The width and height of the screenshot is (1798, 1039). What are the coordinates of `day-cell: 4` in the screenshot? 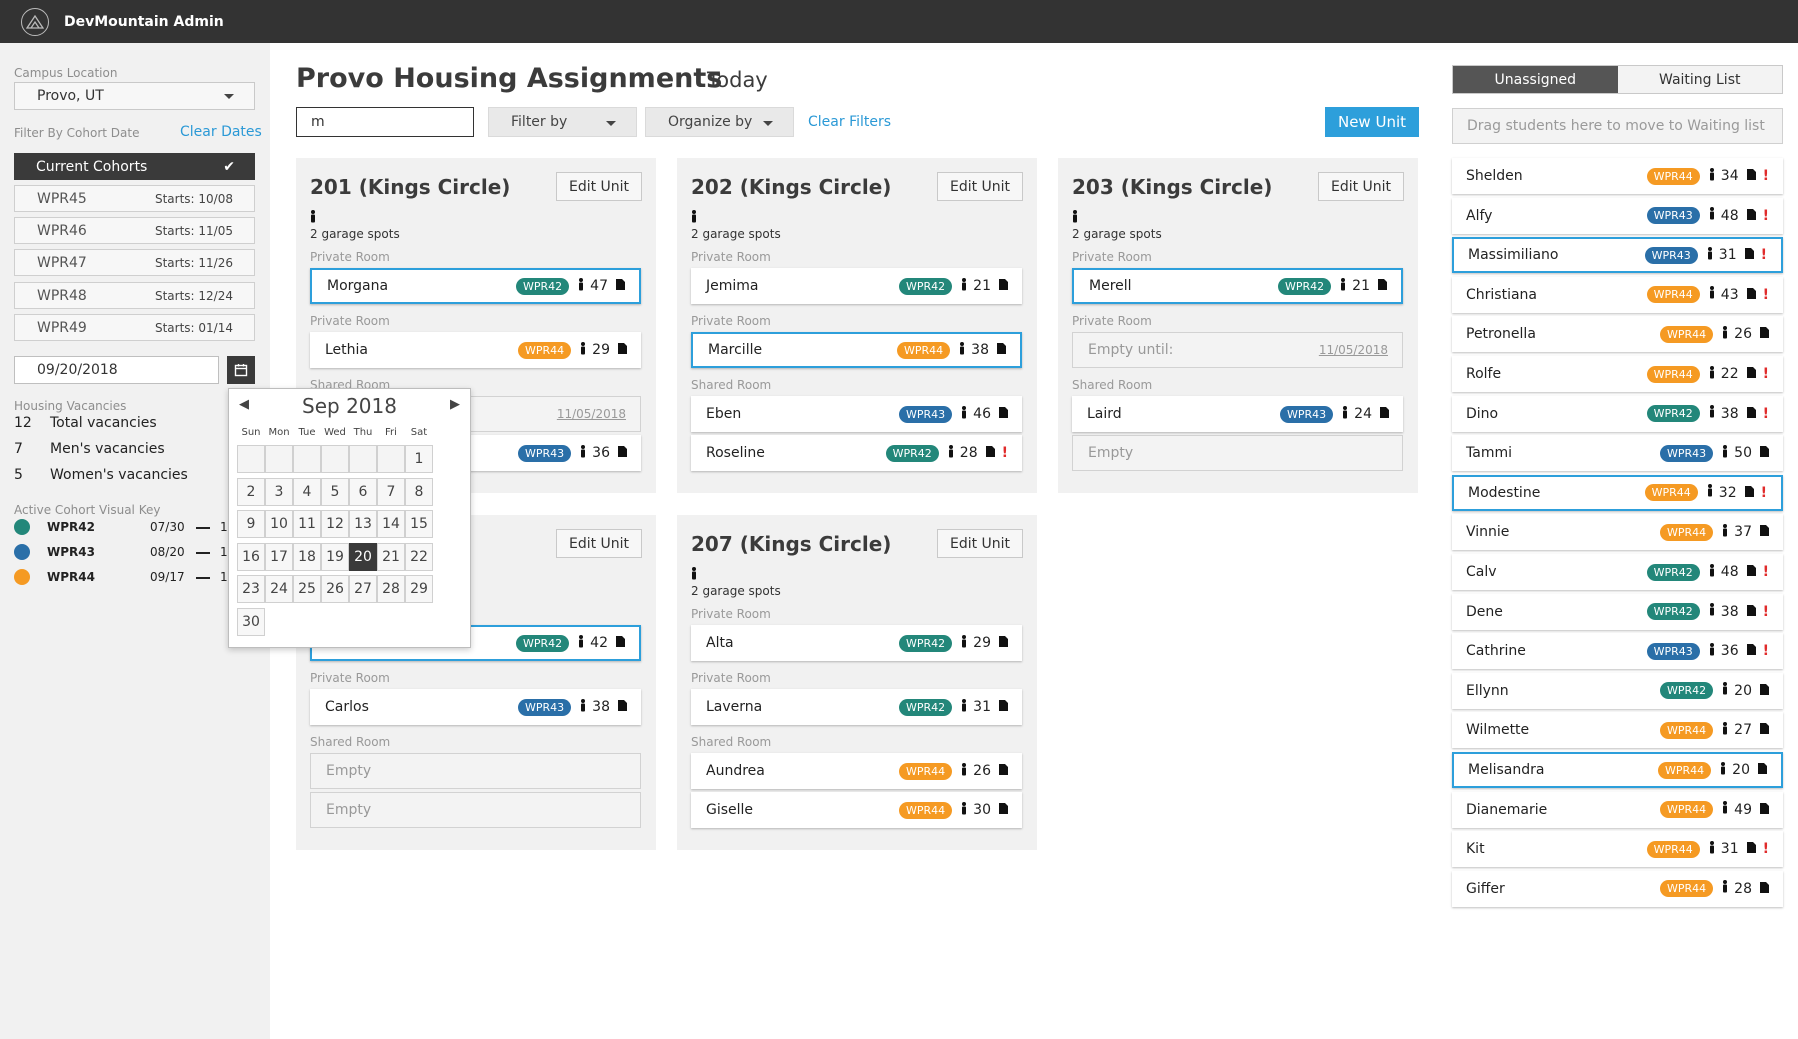 It's located at (307, 491).